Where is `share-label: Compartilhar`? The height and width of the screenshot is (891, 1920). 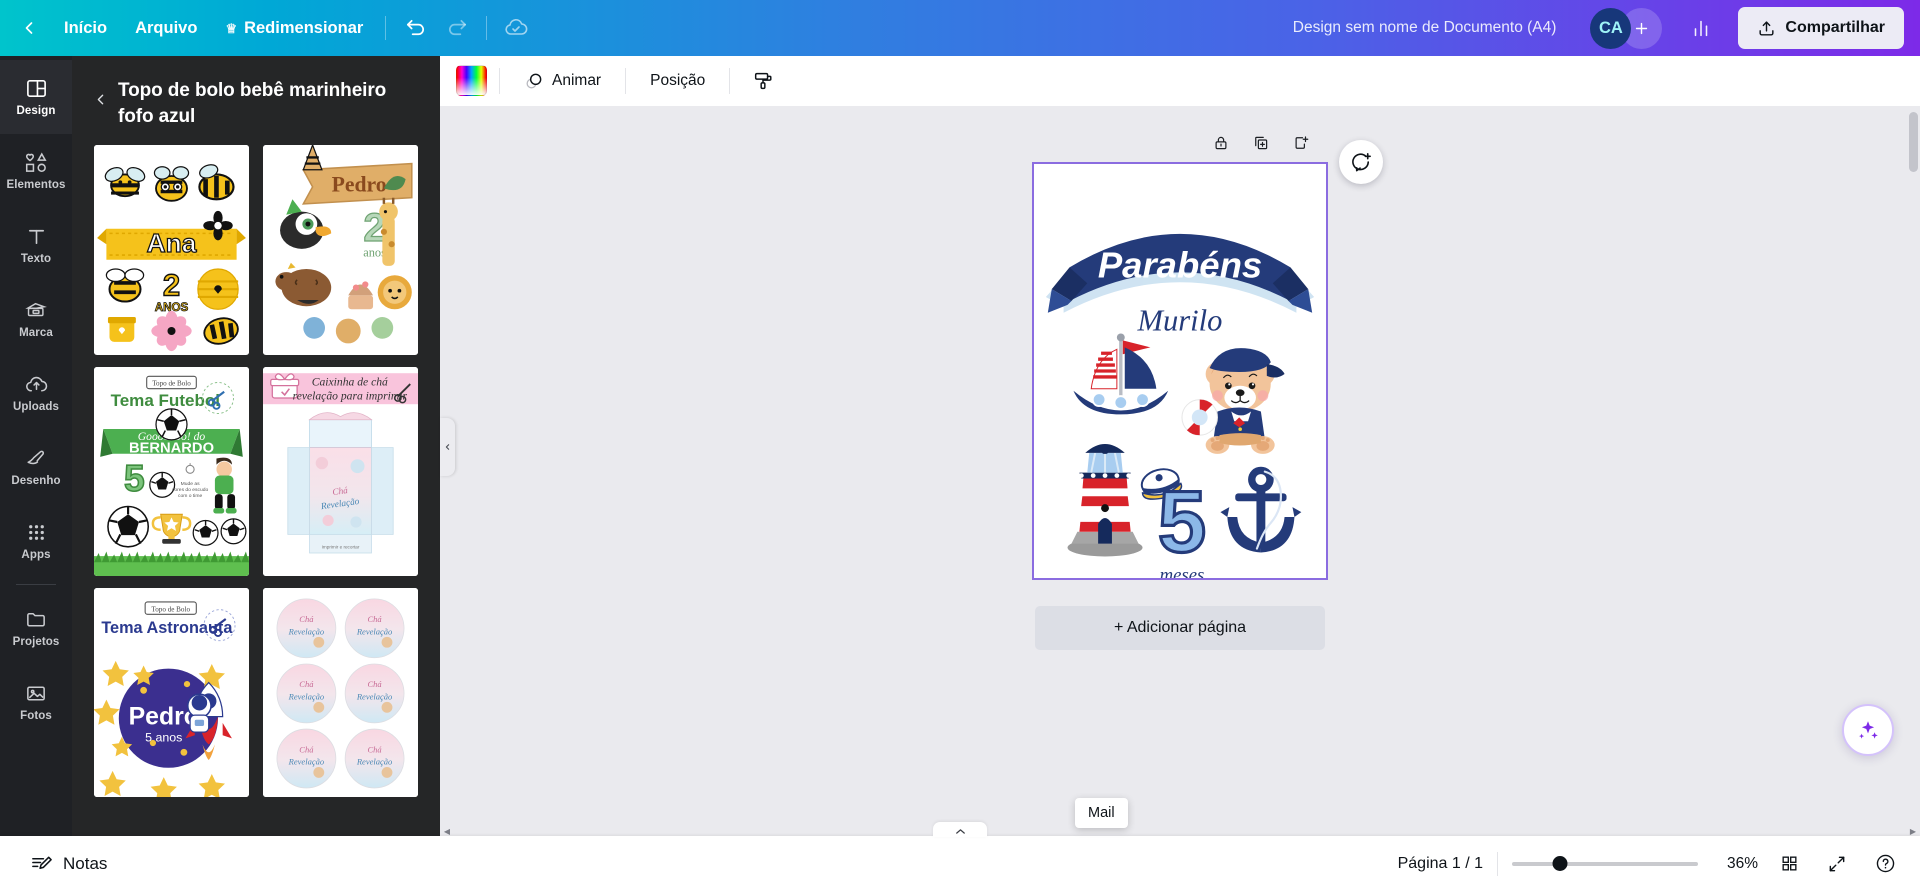
share-label: Compartilhar is located at coordinates (1835, 27).